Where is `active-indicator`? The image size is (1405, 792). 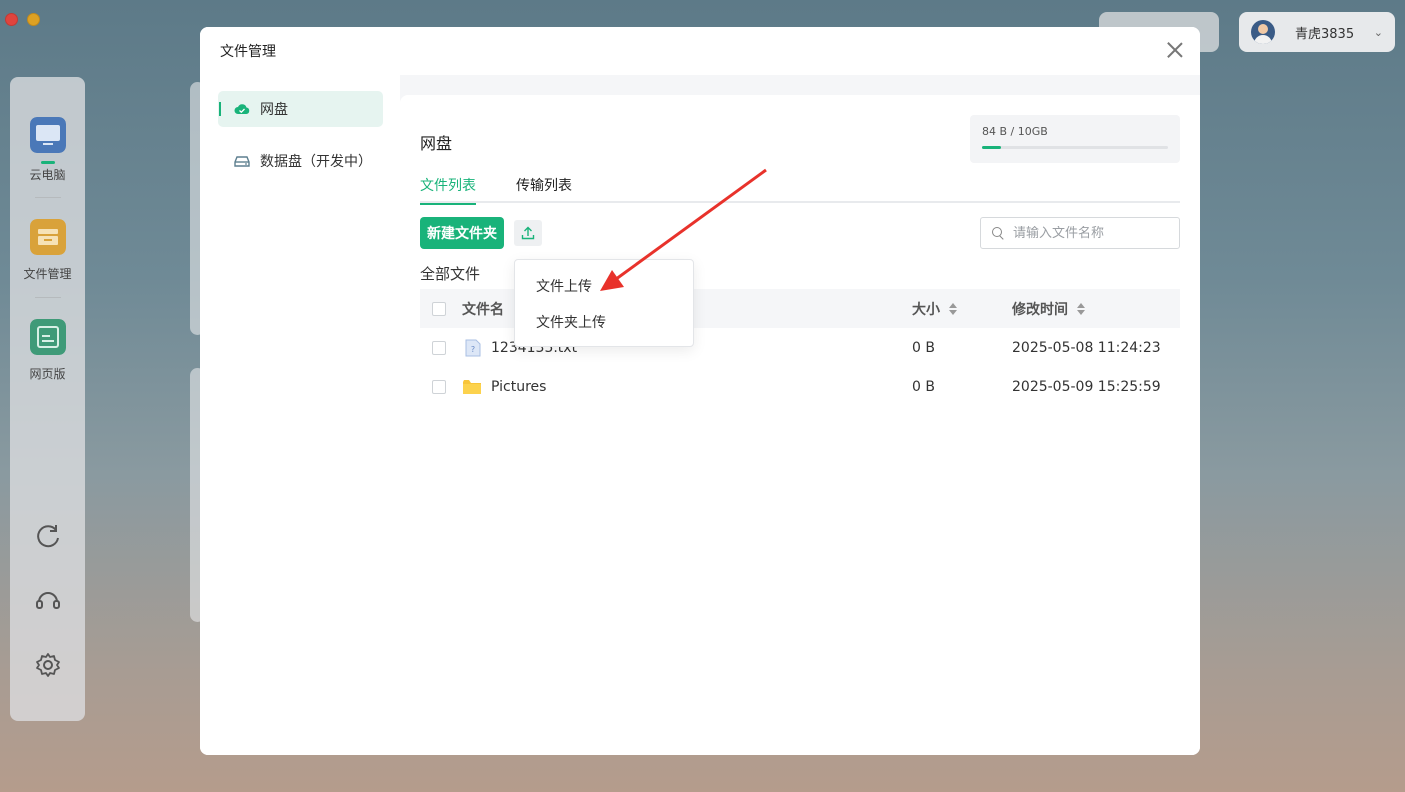 active-indicator is located at coordinates (47, 162).